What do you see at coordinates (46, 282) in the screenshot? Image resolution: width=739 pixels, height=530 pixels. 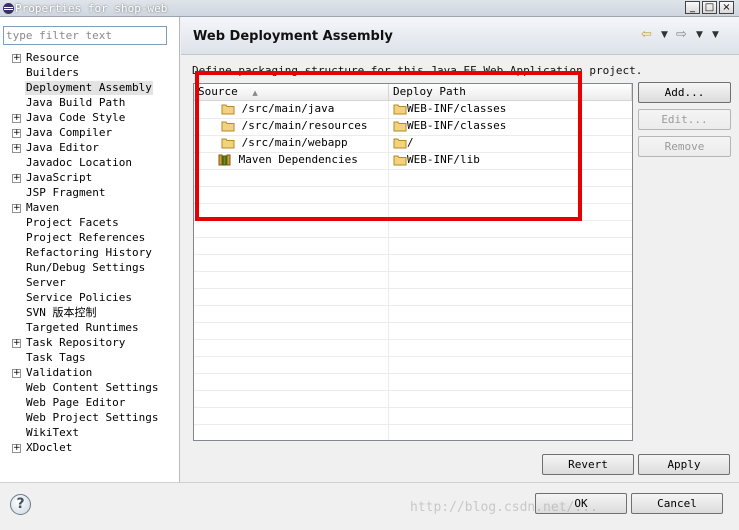 I see `tree-item-label: Server` at bounding box center [46, 282].